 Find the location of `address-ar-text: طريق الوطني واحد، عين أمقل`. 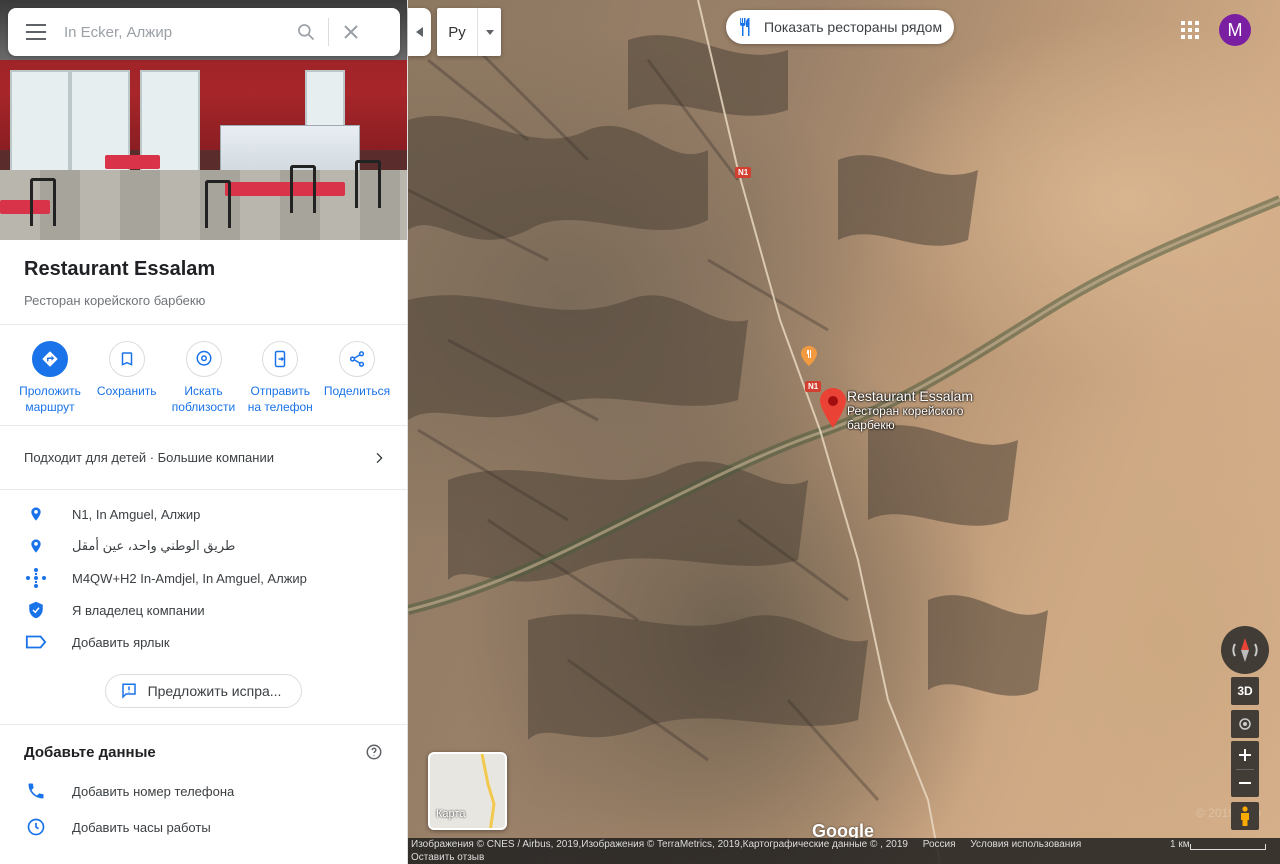

address-ar-text: طريق الوطني واحد، عين أمقل is located at coordinates (154, 545).